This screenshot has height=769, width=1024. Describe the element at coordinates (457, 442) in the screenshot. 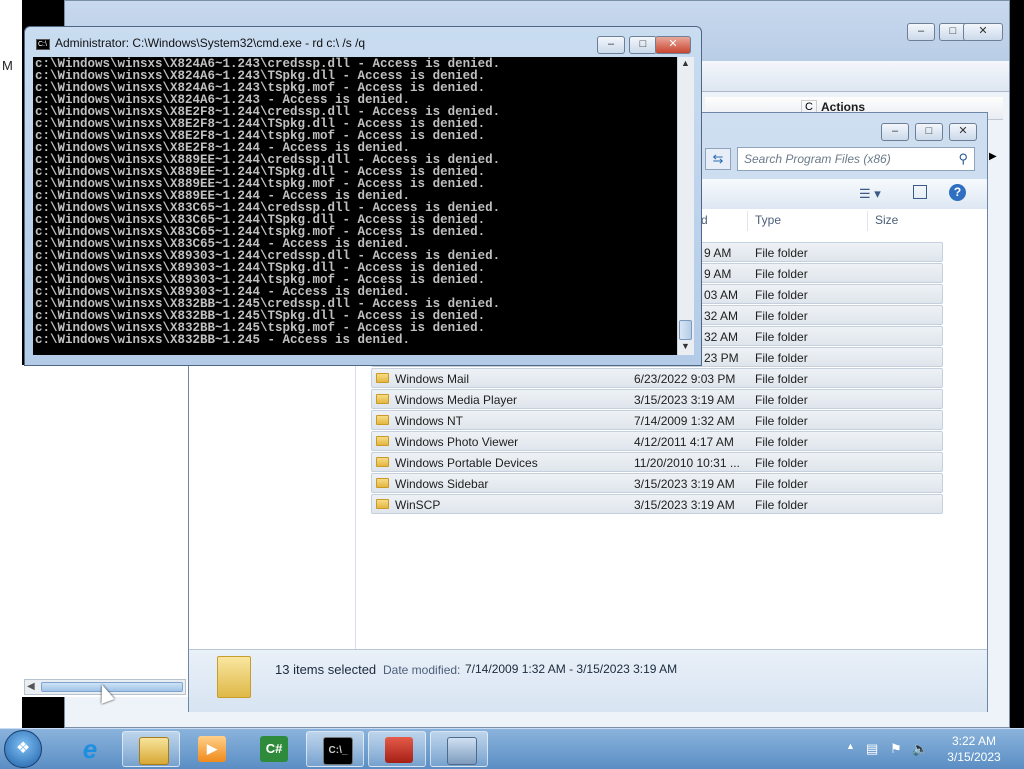

I see `row-name: Windows Photo Viewer` at that location.